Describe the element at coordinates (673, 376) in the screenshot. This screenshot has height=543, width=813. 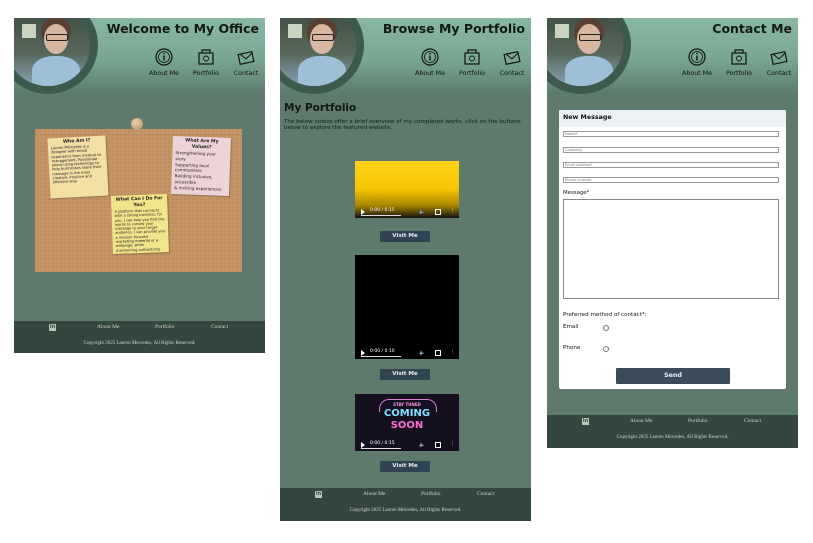
I see `send-button: Send` at that location.